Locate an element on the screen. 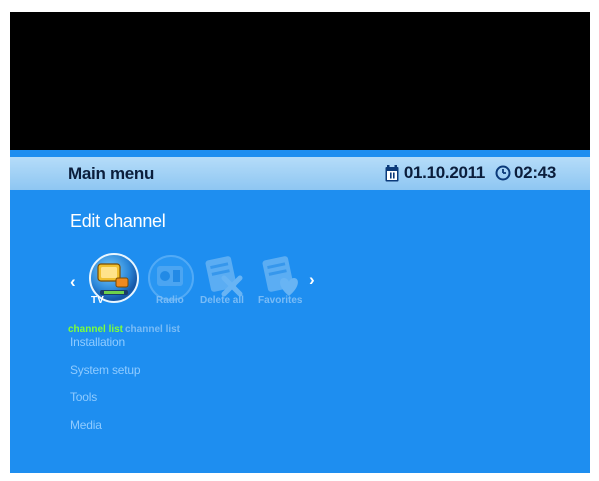 The height and width of the screenshot is (481, 599). clock-icon is located at coordinates (503, 173).